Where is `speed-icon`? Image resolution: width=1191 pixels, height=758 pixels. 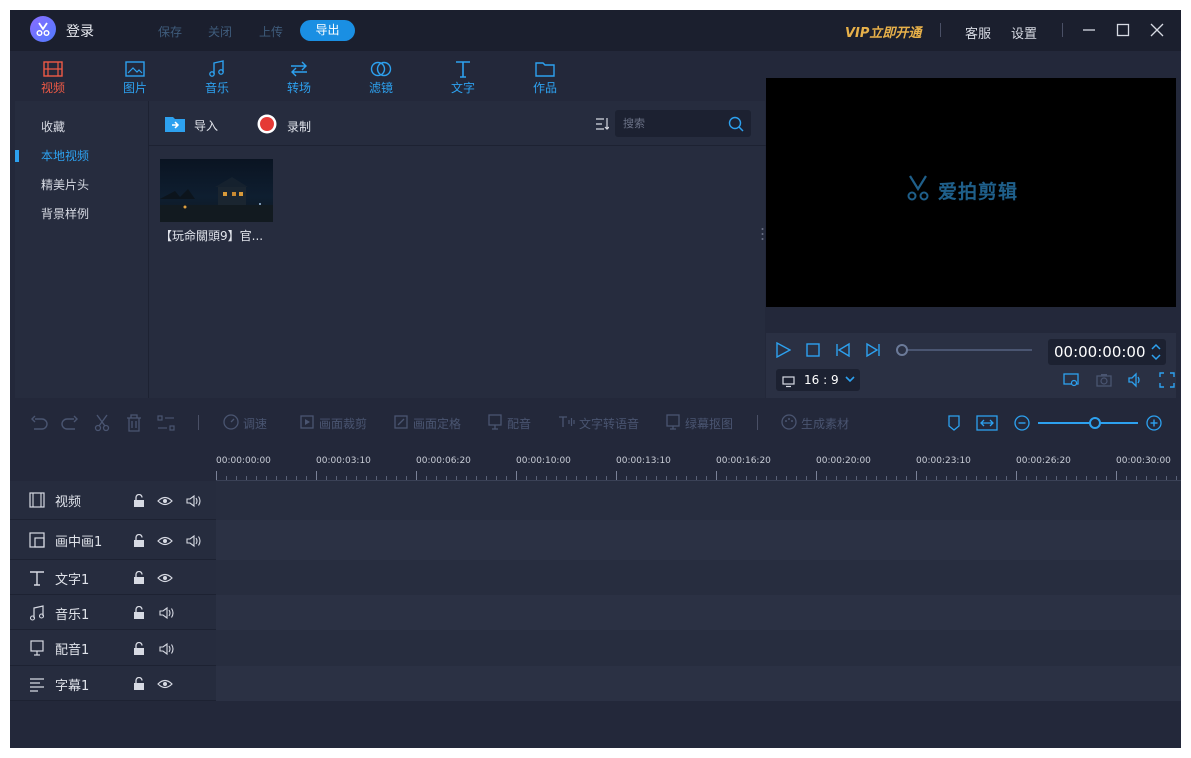
speed-icon is located at coordinates (231, 423).